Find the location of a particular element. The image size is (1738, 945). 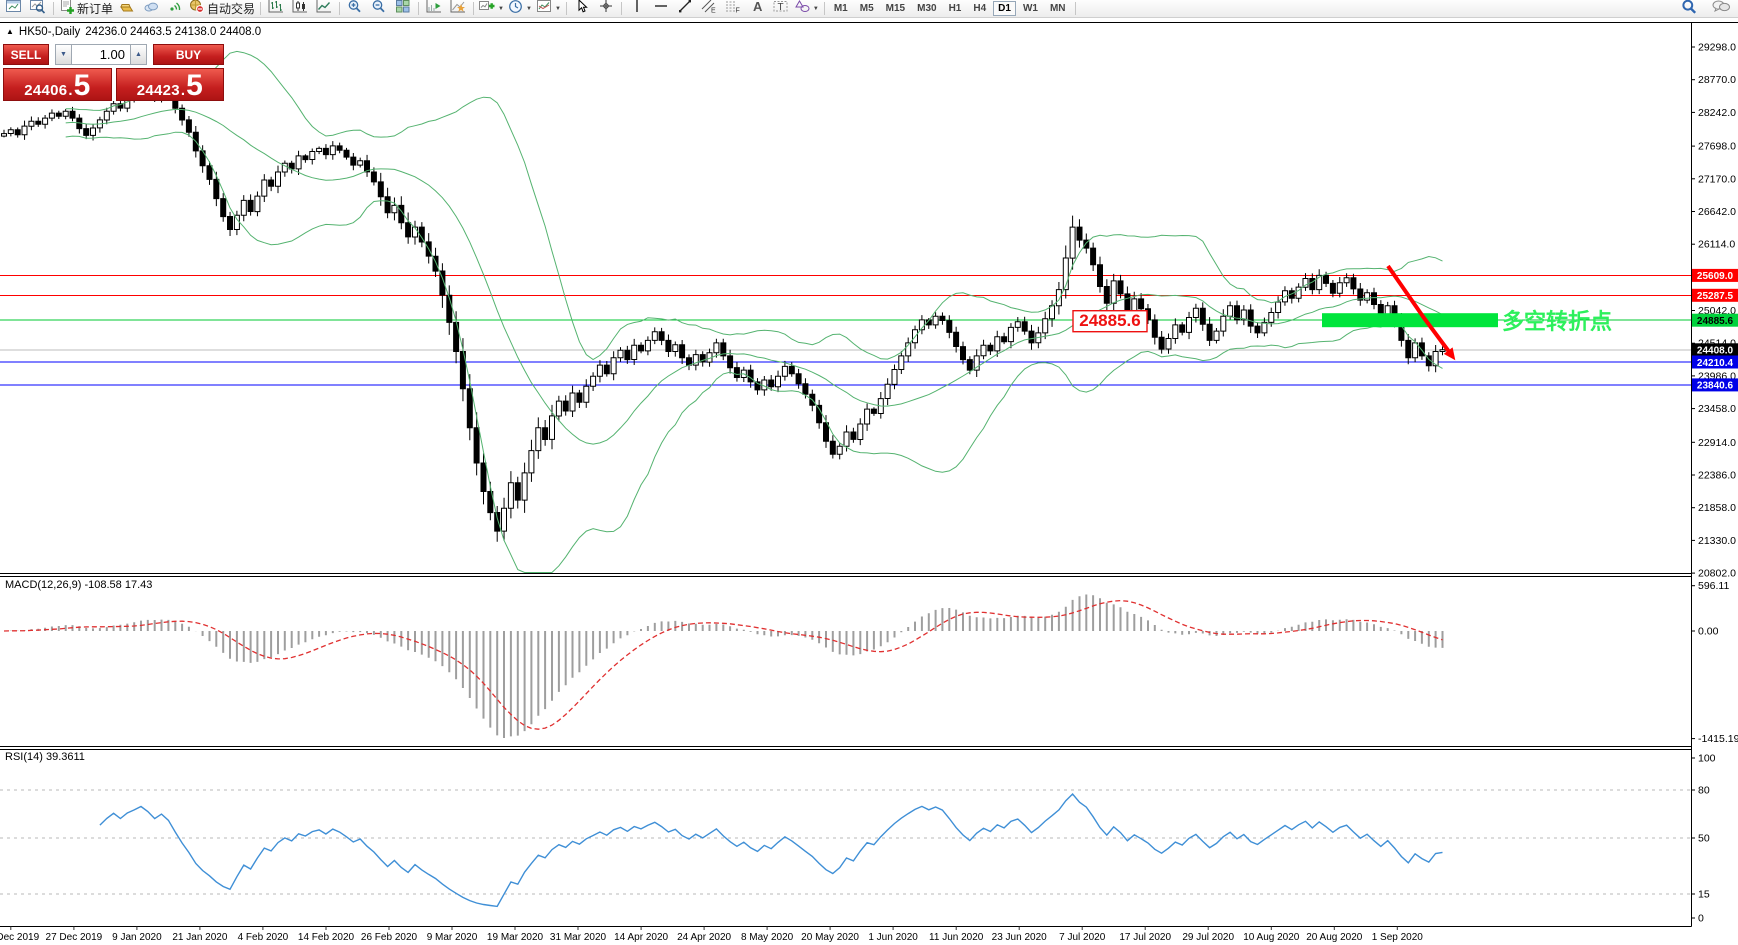

svg-text: 24408.0 is located at coordinates (1715, 351).